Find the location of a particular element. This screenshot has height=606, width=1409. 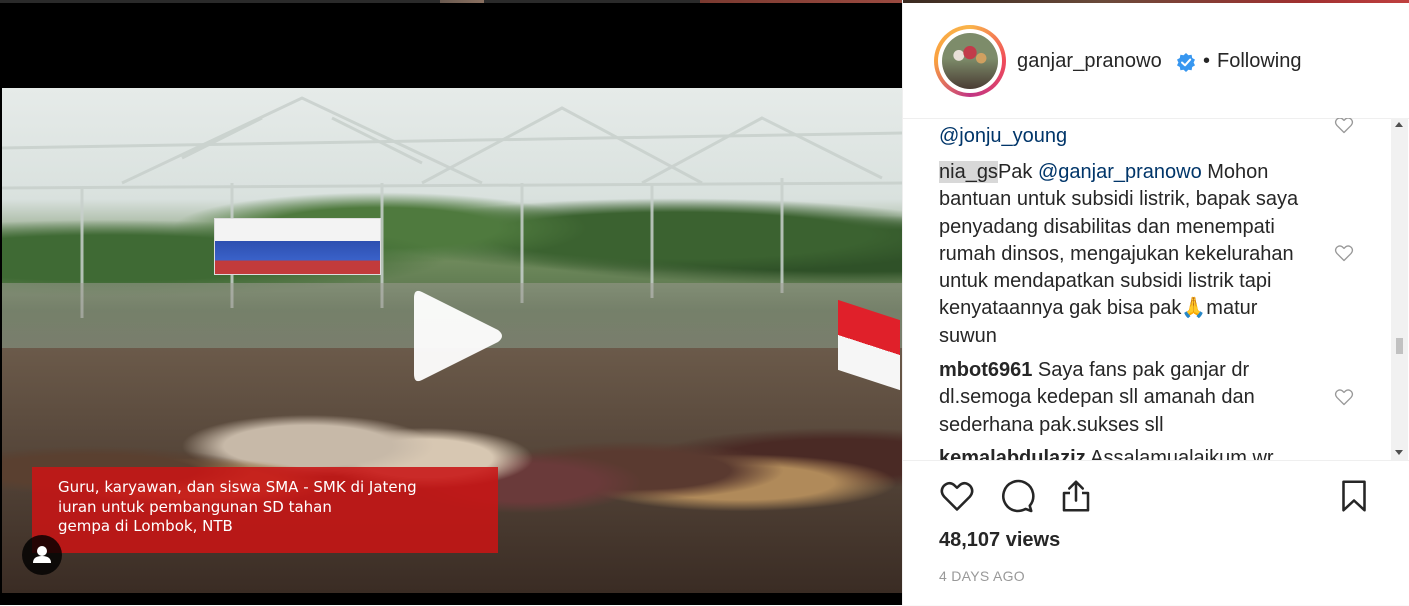

view-count: 48,107 views is located at coordinates (999, 540).